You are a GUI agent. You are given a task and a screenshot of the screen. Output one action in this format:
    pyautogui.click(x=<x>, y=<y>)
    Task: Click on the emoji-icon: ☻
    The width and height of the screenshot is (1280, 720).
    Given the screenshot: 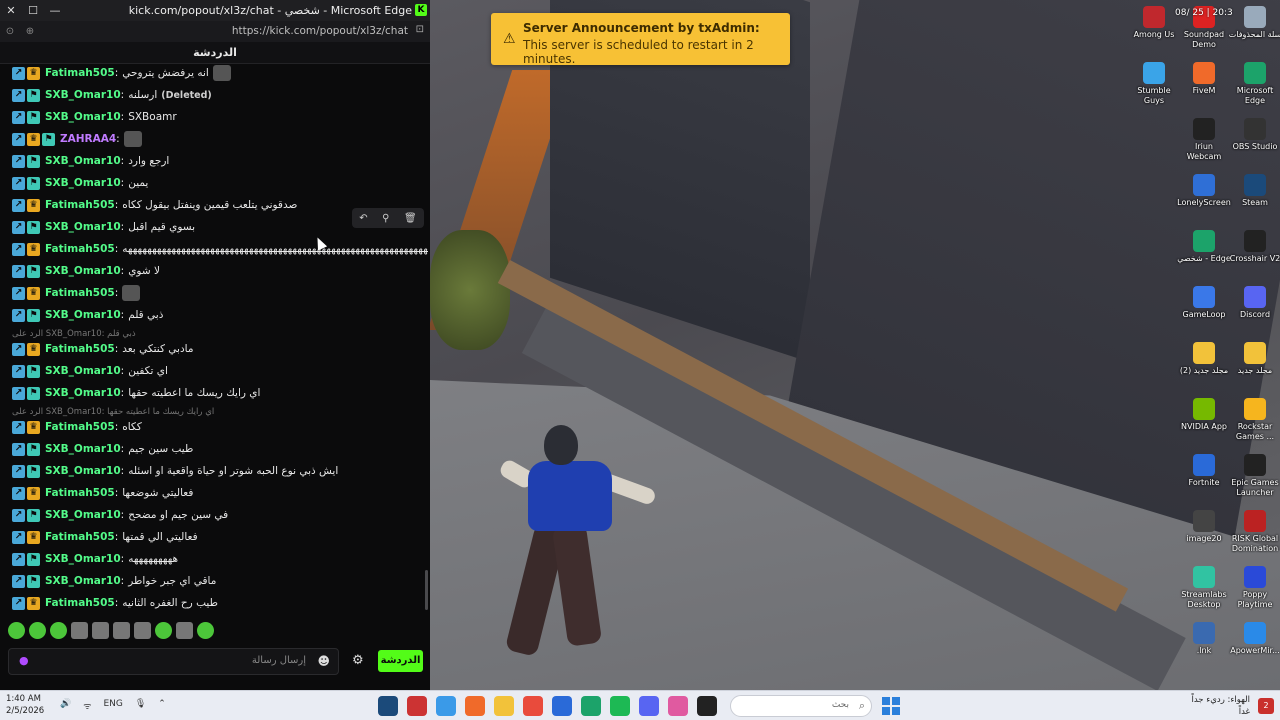 What is the action you would take?
    pyautogui.click(x=323, y=661)
    